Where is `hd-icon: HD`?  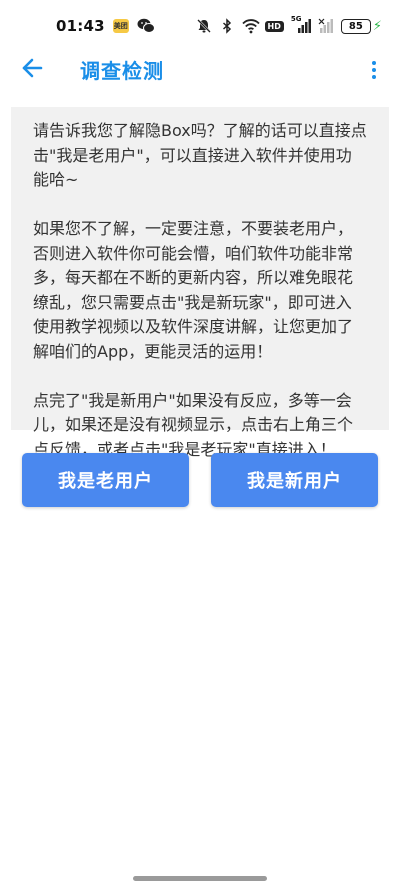 hd-icon: HD is located at coordinates (274, 26).